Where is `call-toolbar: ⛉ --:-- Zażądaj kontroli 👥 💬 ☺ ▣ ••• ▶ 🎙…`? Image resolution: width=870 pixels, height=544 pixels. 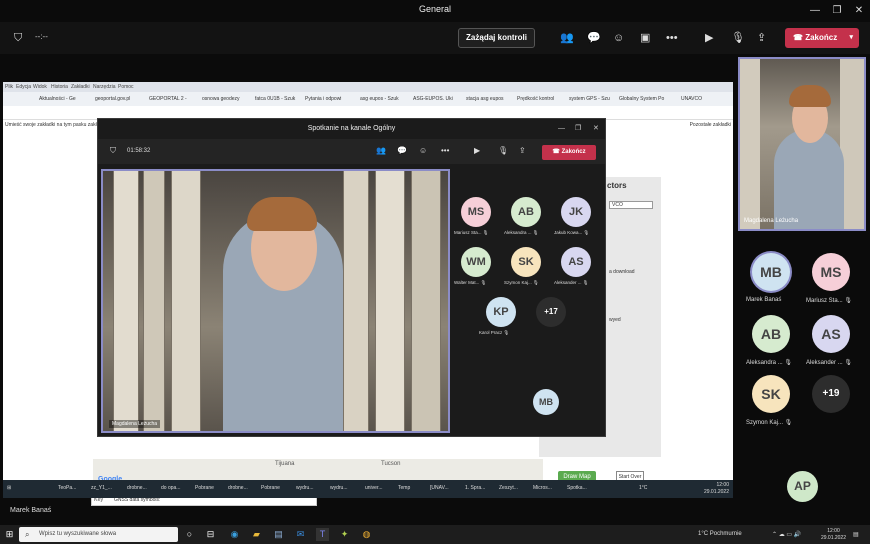
call-toolbar: ⛉ --:-- Zażądaj kontroli 👥 💬 ☺ ▣ ••• ▶ 🎙… is located at coordinates (435, 38).